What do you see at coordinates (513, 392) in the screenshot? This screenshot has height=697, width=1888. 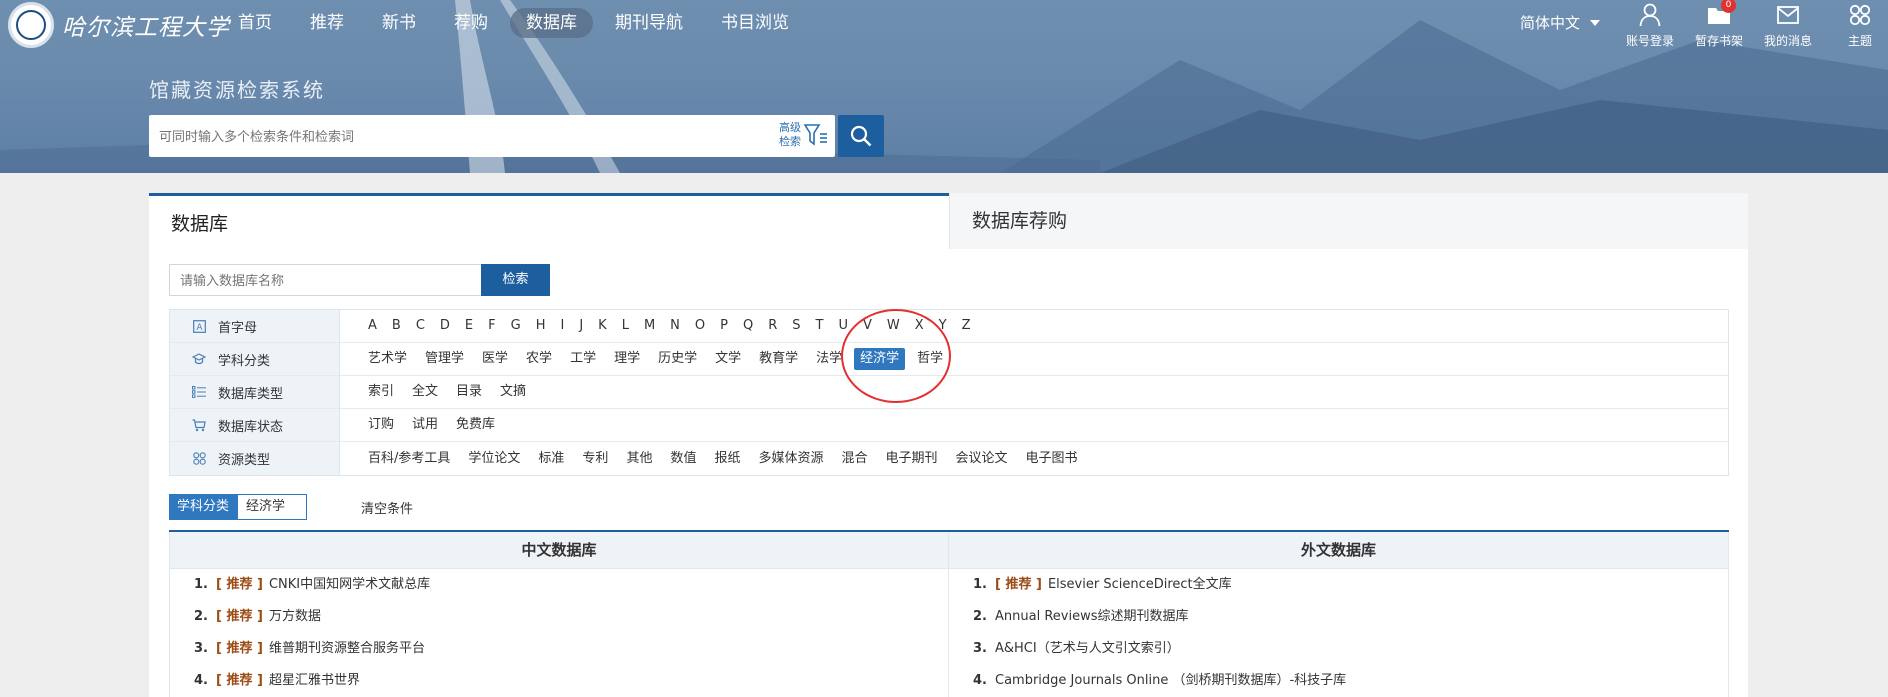 I see `type-abstract: 文摘` at bounding box center [513, 392].